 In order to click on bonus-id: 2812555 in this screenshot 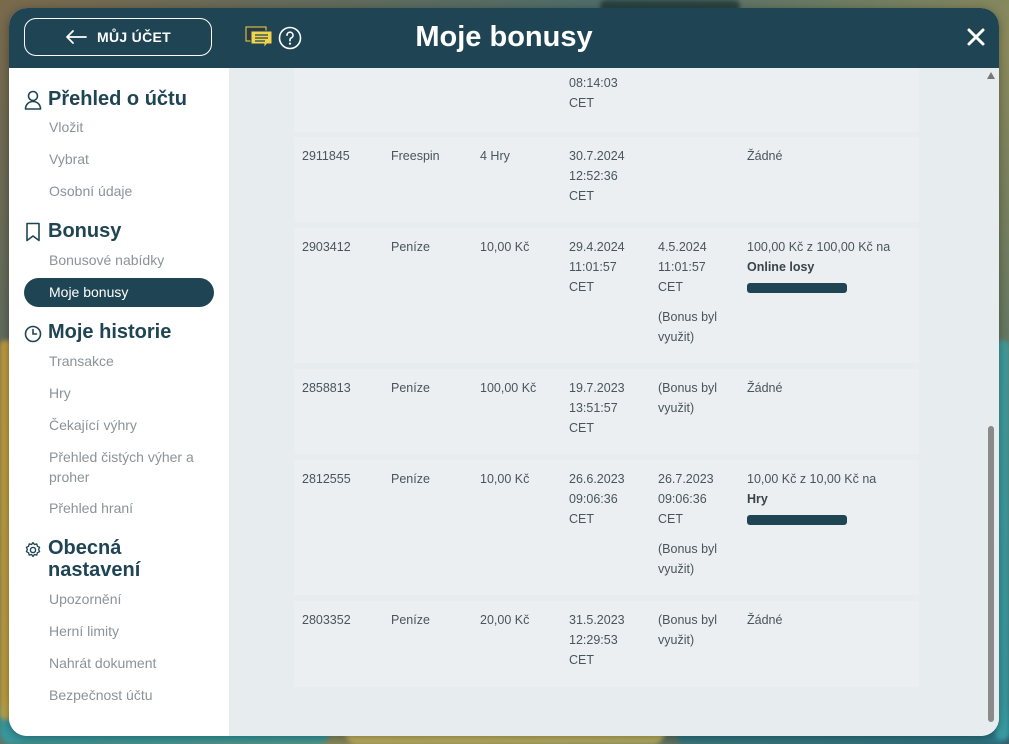, I will do `click(326, 479)`.